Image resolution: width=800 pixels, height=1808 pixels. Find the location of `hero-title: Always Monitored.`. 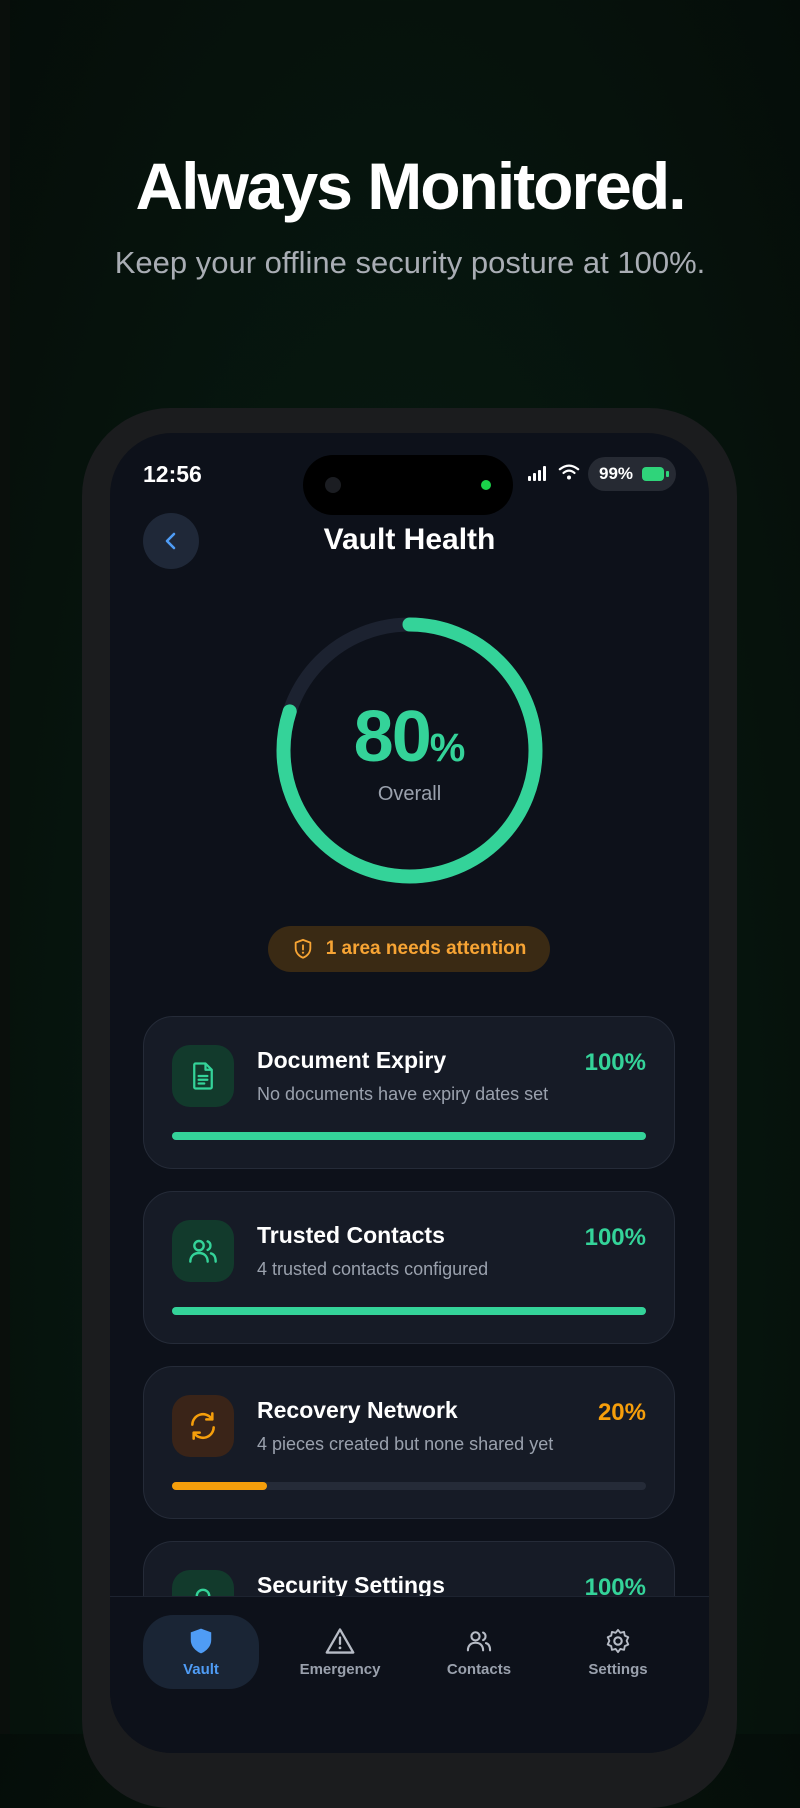

hero-title: Always Monitored. is located at coordinates (410, 186).